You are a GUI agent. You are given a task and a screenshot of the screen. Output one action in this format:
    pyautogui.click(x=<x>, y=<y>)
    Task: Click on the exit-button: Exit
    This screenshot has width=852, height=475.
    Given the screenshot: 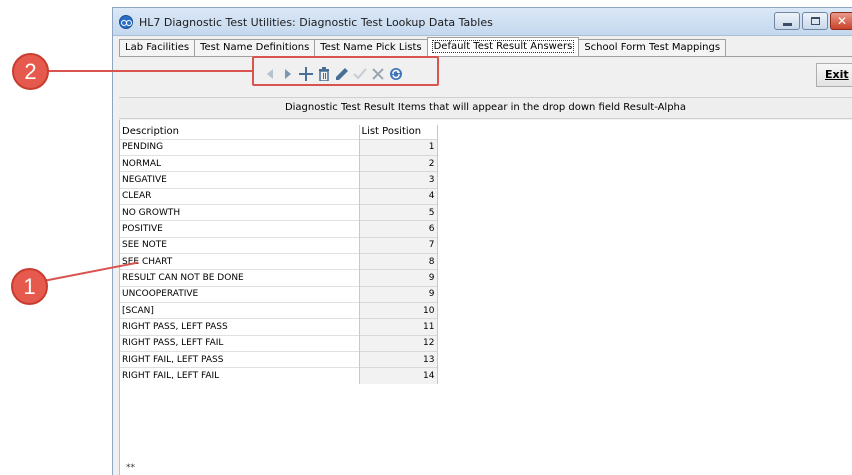 What is the action you would take?
    pyautogui.click(x=834, y=75)
    